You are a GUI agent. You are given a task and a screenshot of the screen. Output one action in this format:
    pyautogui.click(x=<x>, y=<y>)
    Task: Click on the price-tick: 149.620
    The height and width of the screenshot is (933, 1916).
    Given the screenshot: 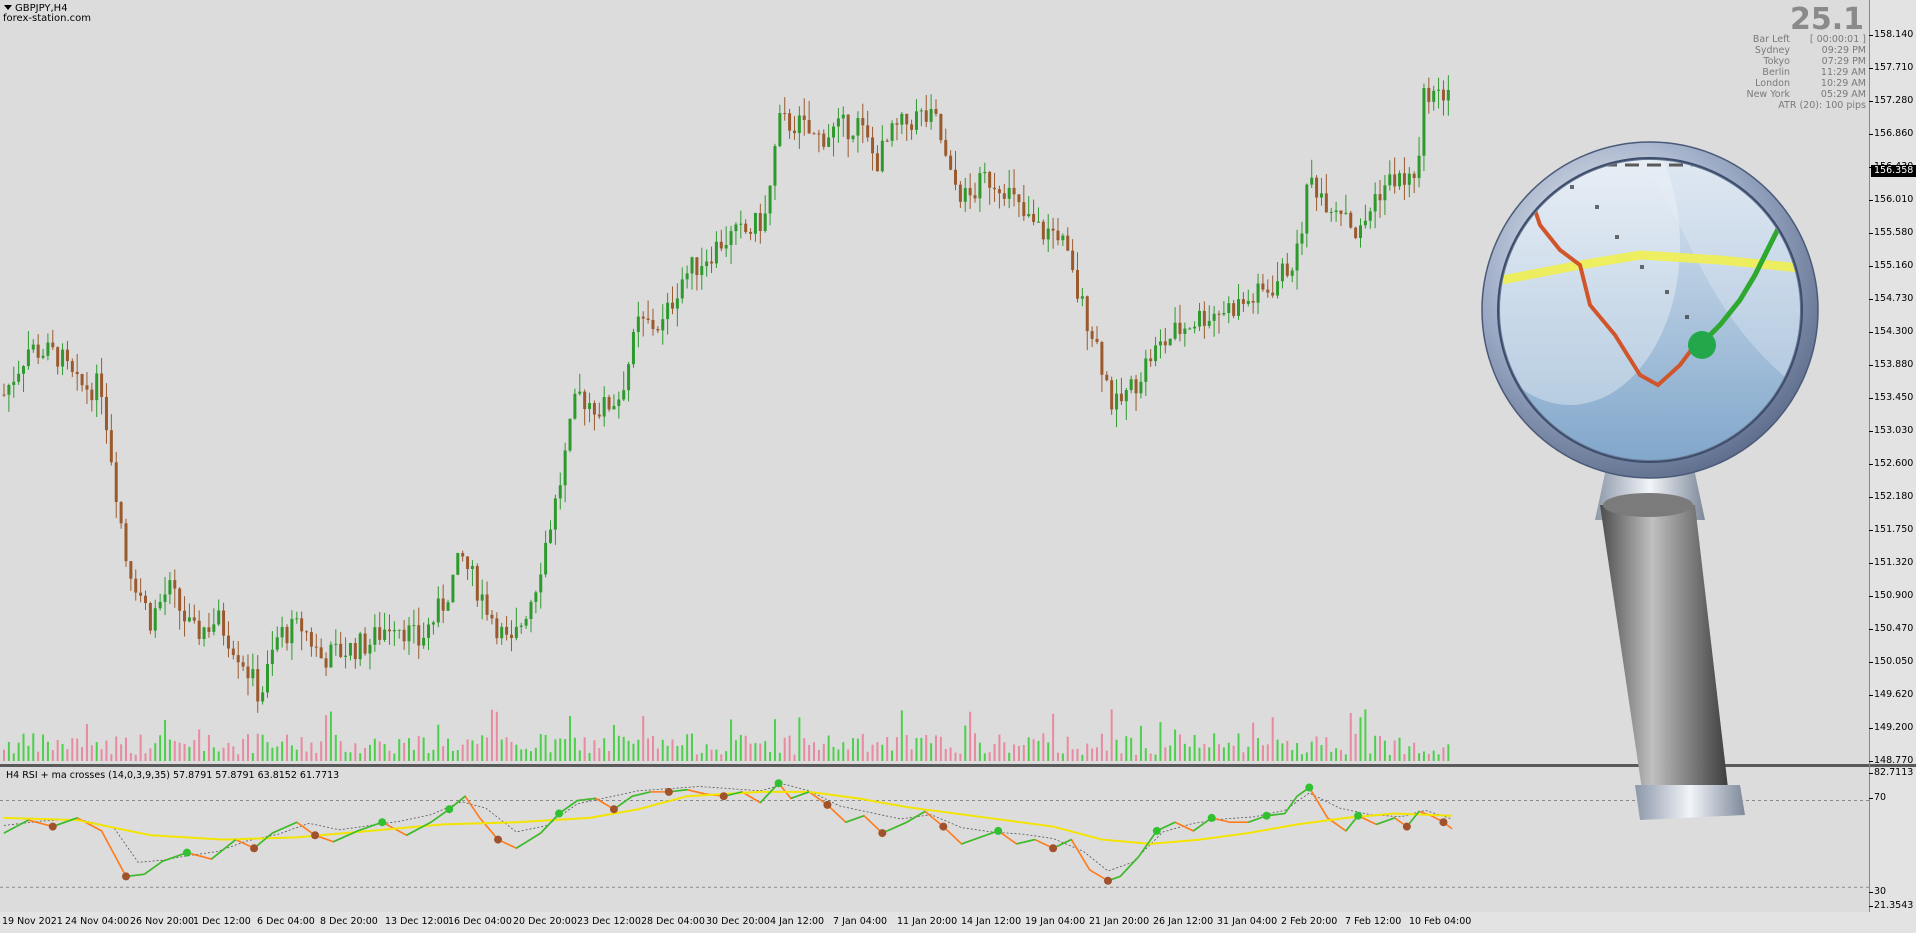 What is the action you would take?
    pyautogui.click(x=1891, y=694)
    